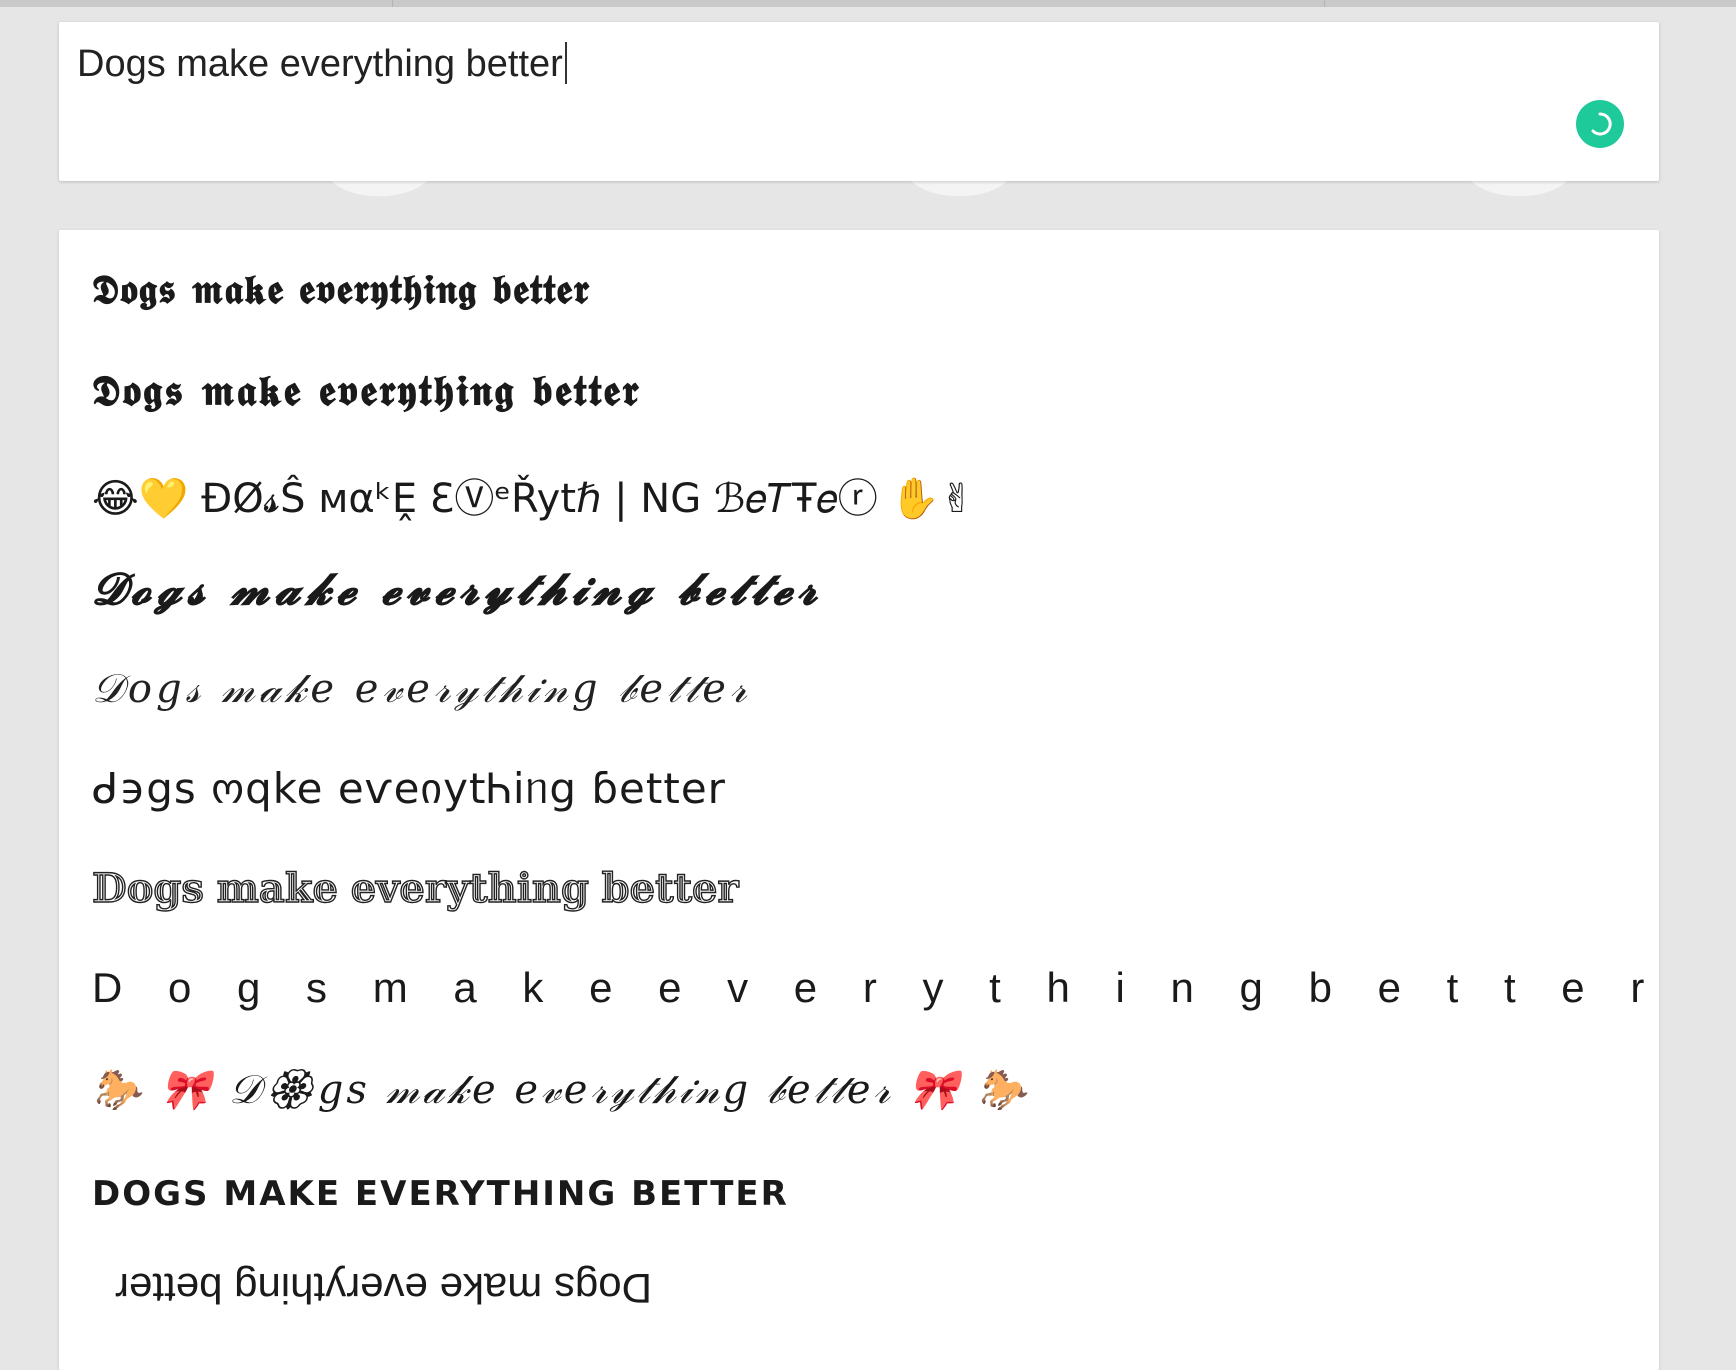 This screenshot has height=1370, width=1736. What do you see at coordinates (859, 101) in the screenshot?
I see `text-input-card: Dogs make everything better` at bounding box center [859, 101].